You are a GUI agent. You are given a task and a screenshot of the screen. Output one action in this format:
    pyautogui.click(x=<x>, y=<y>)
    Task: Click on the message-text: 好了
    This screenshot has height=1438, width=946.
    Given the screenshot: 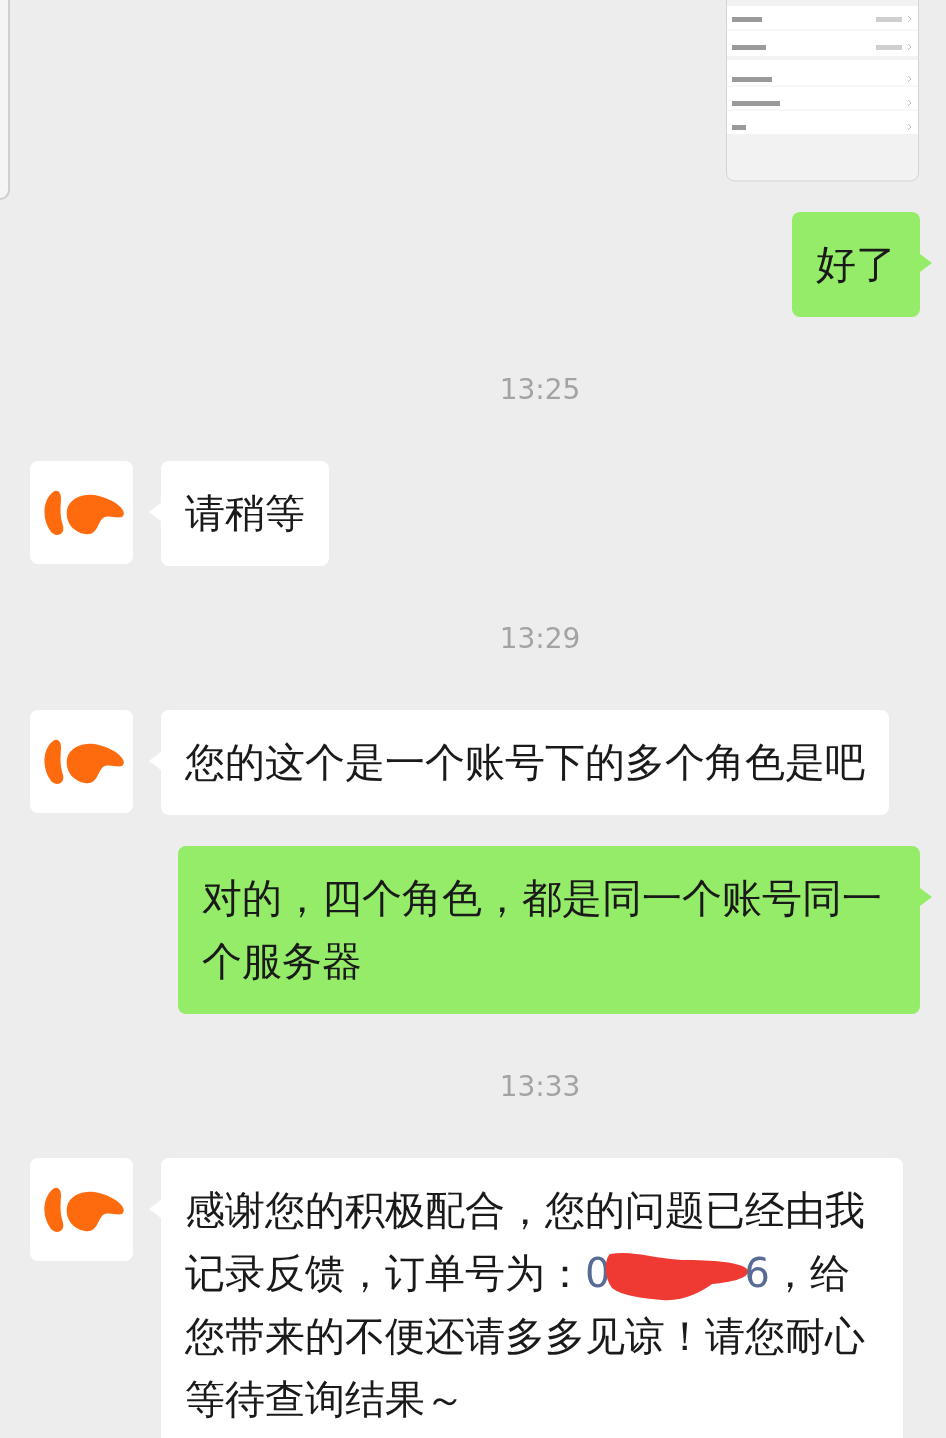 What is the action you would take?
    pyautogui.click(x=856, y=264)
    